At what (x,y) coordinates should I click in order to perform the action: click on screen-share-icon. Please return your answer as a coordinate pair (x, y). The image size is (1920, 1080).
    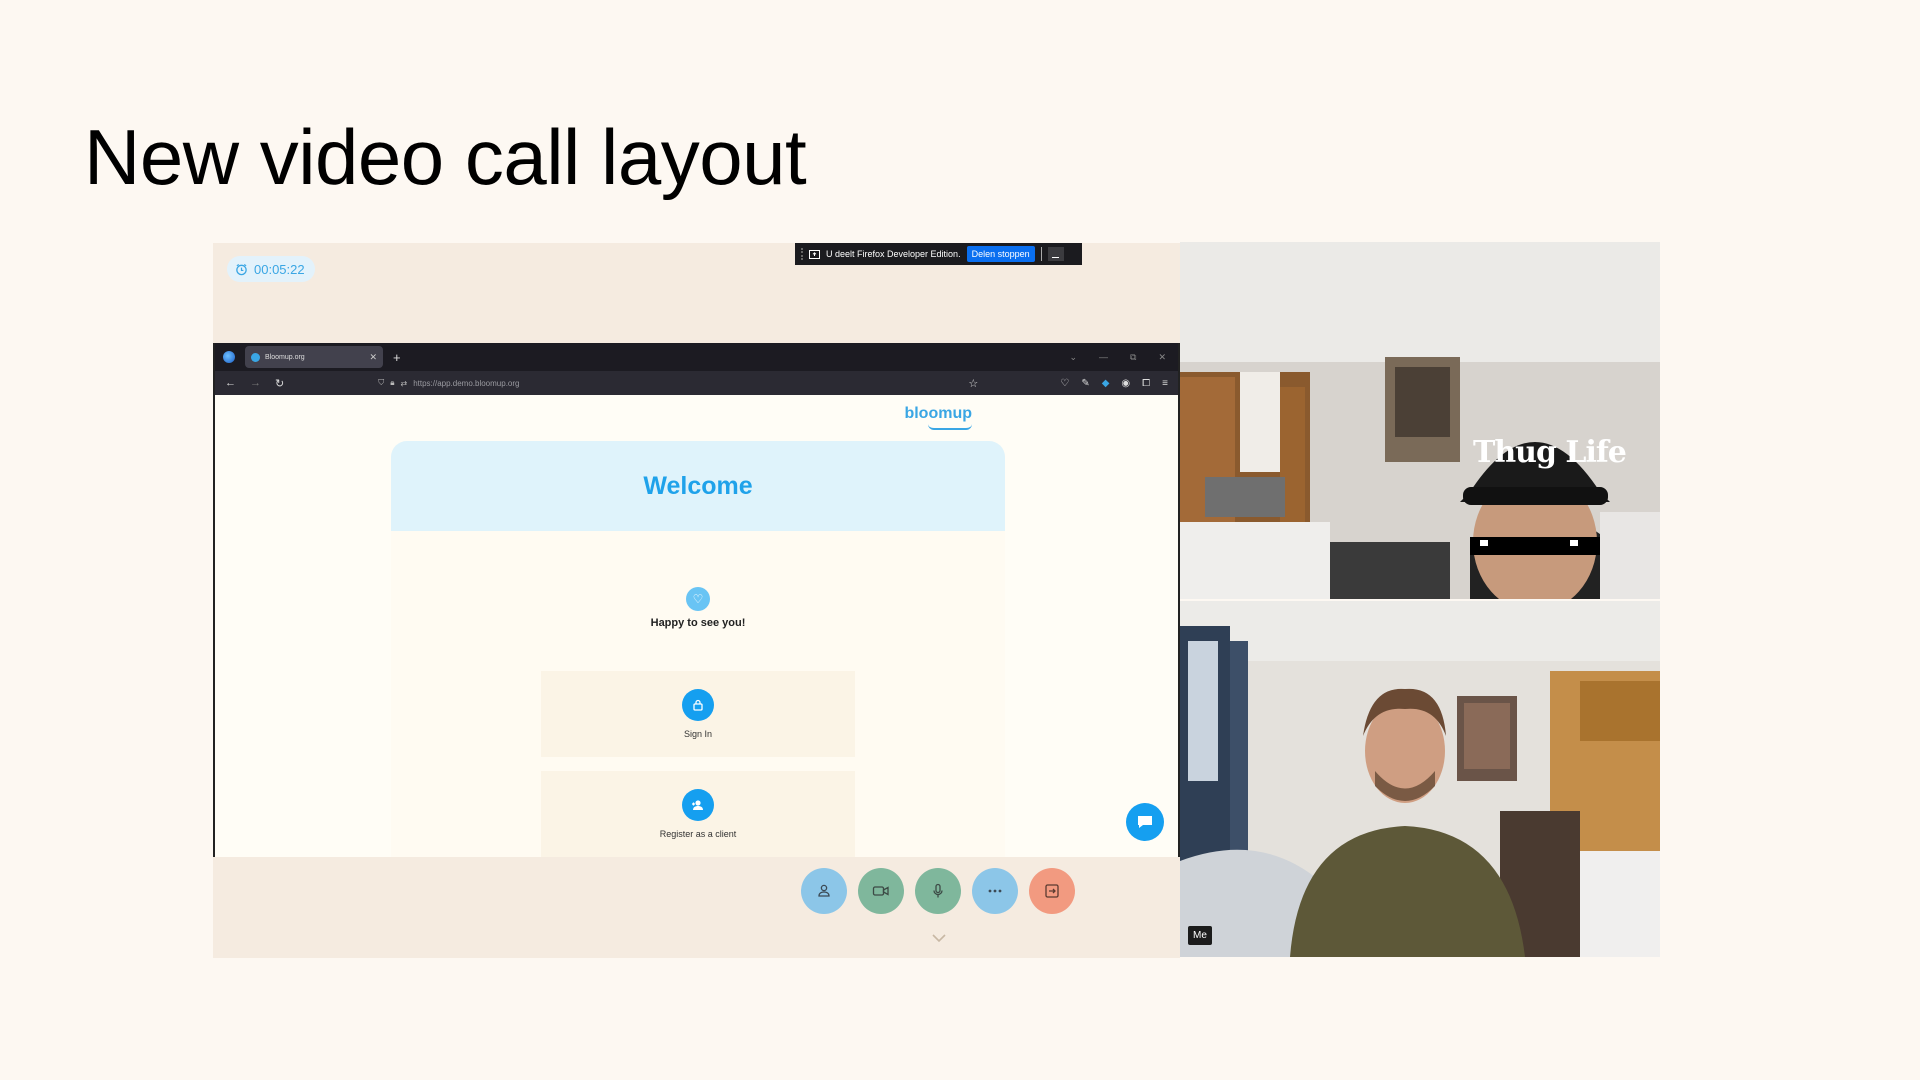
    Looking at the image, I should click on (814, 254).